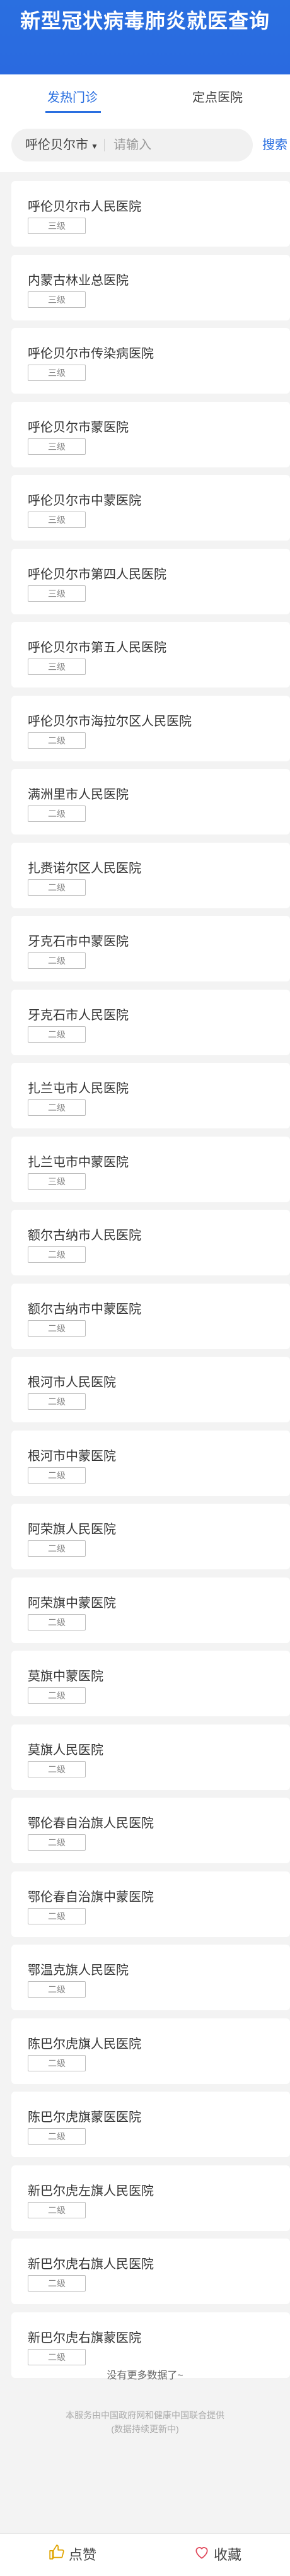  Describe the element at coordinates (151, 1610) in the screenshot. I see `hospital-card: 阿荣旗中蒙医院 二级` at that location.